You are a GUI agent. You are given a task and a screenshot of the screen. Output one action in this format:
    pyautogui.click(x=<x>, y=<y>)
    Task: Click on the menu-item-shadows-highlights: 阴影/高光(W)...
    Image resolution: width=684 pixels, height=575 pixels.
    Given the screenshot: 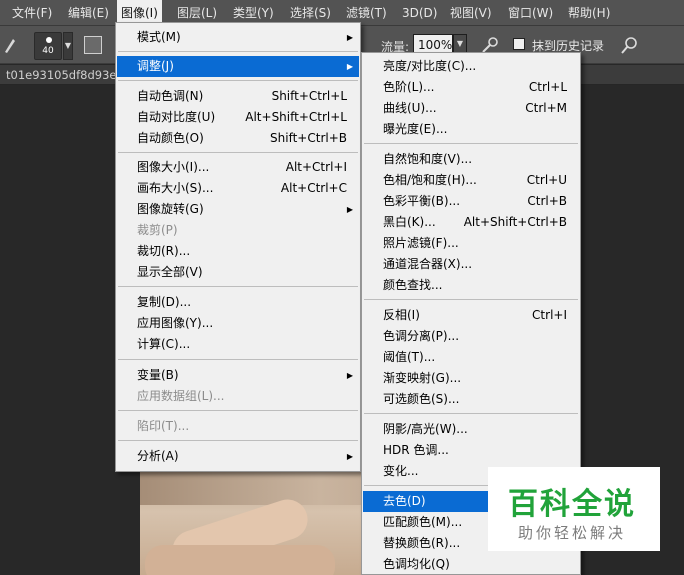 What is the action you would take?
    pyautogui.click(x=471, y=429)
    